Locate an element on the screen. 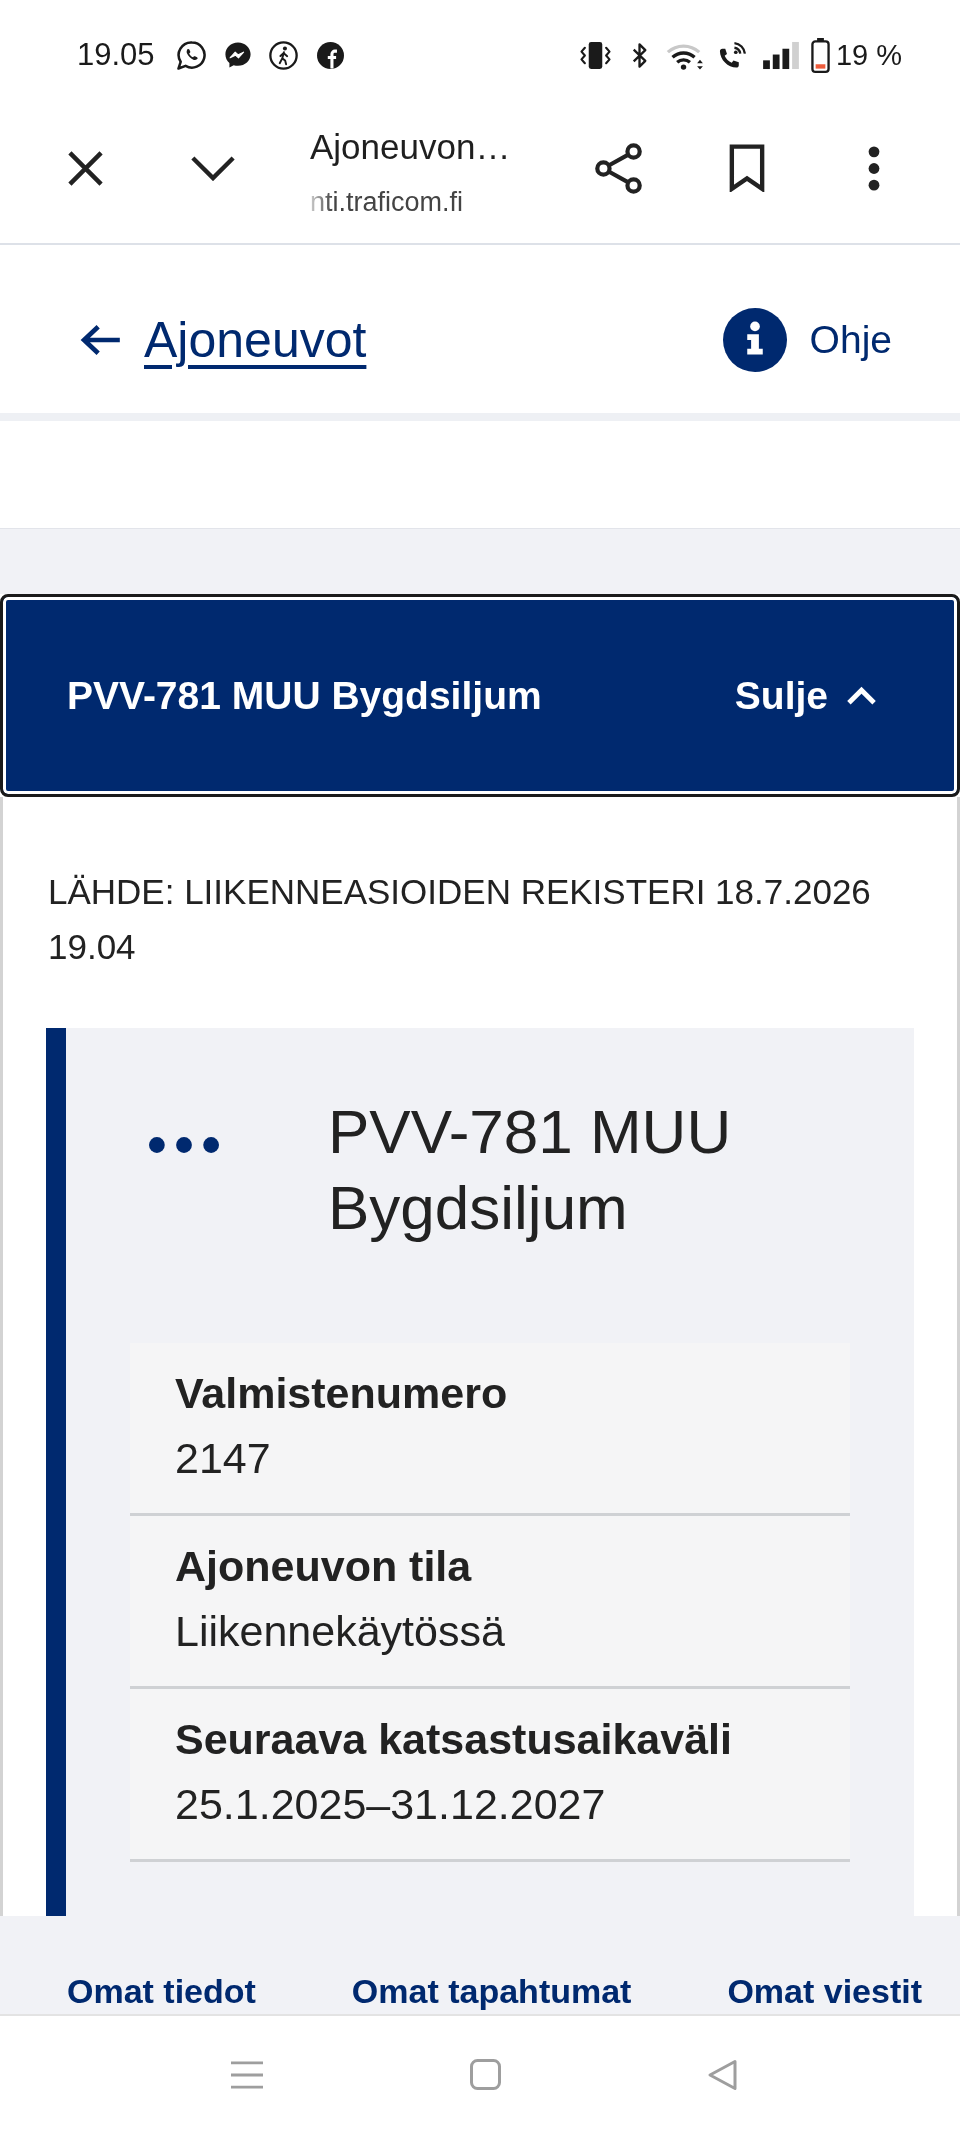  status-time: 19.05 is located at coordinates (116, 55).